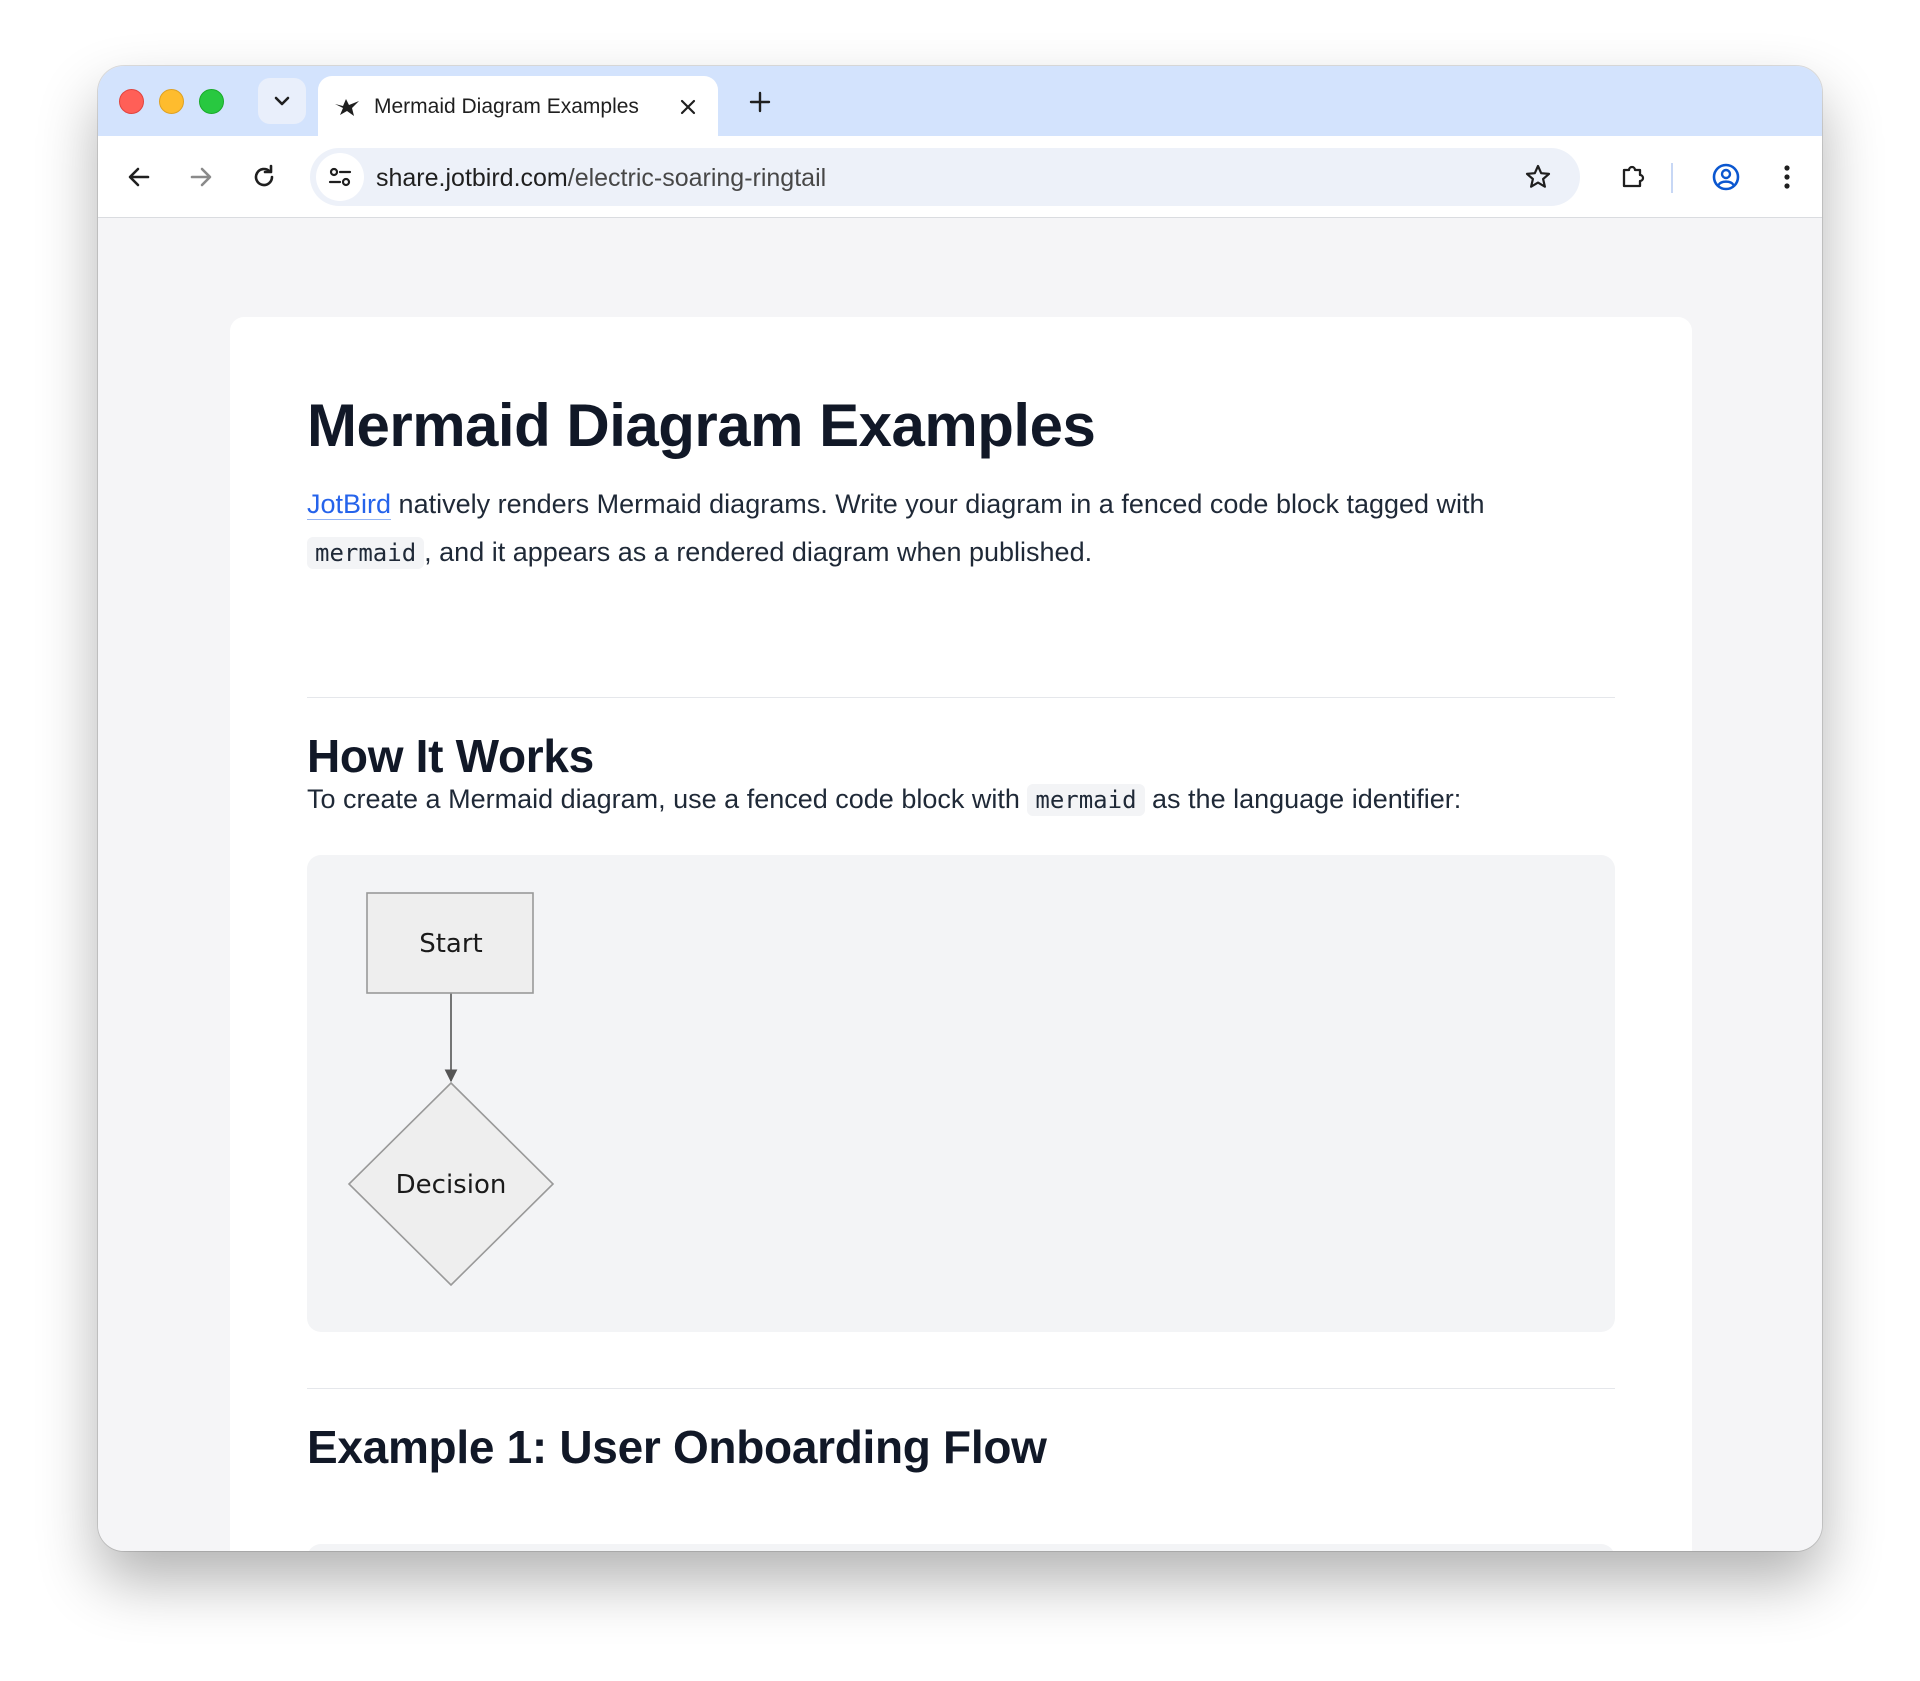 This screenshot has height=1681, width=1920. What do you see at coordinates (451, 1185) in the screenshot?
I see `diagram-node-decision-label: Decision` at bounding box center [451, 1185].